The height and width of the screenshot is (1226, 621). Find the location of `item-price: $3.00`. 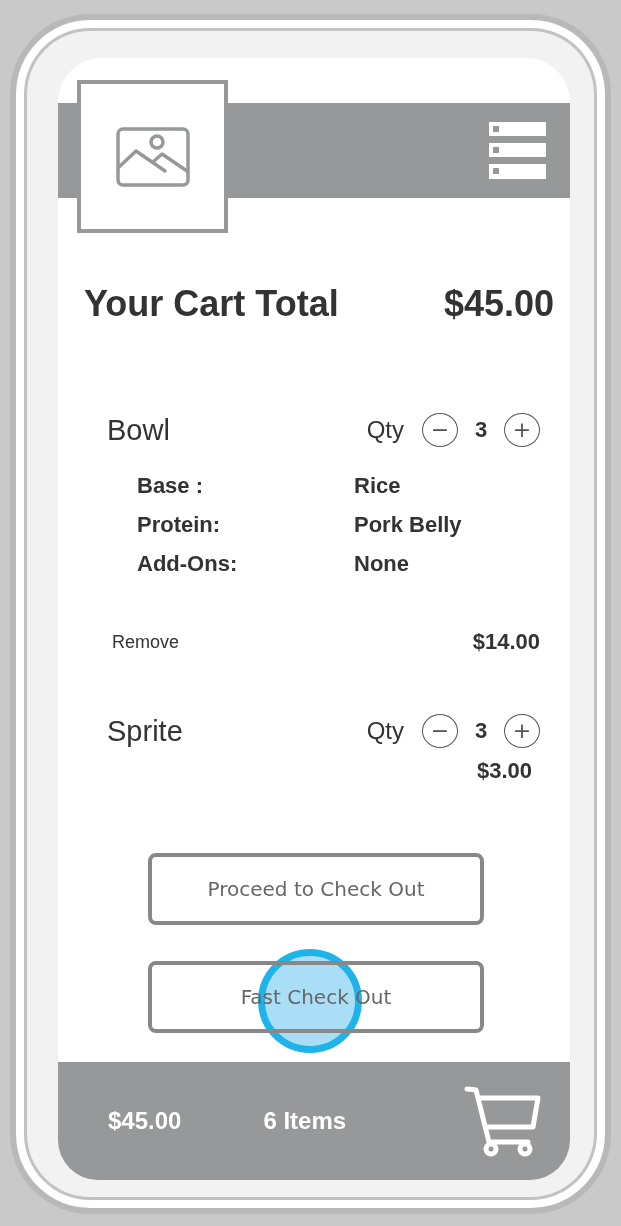

item-price: $3.00 is located at coordinates (504, 771).